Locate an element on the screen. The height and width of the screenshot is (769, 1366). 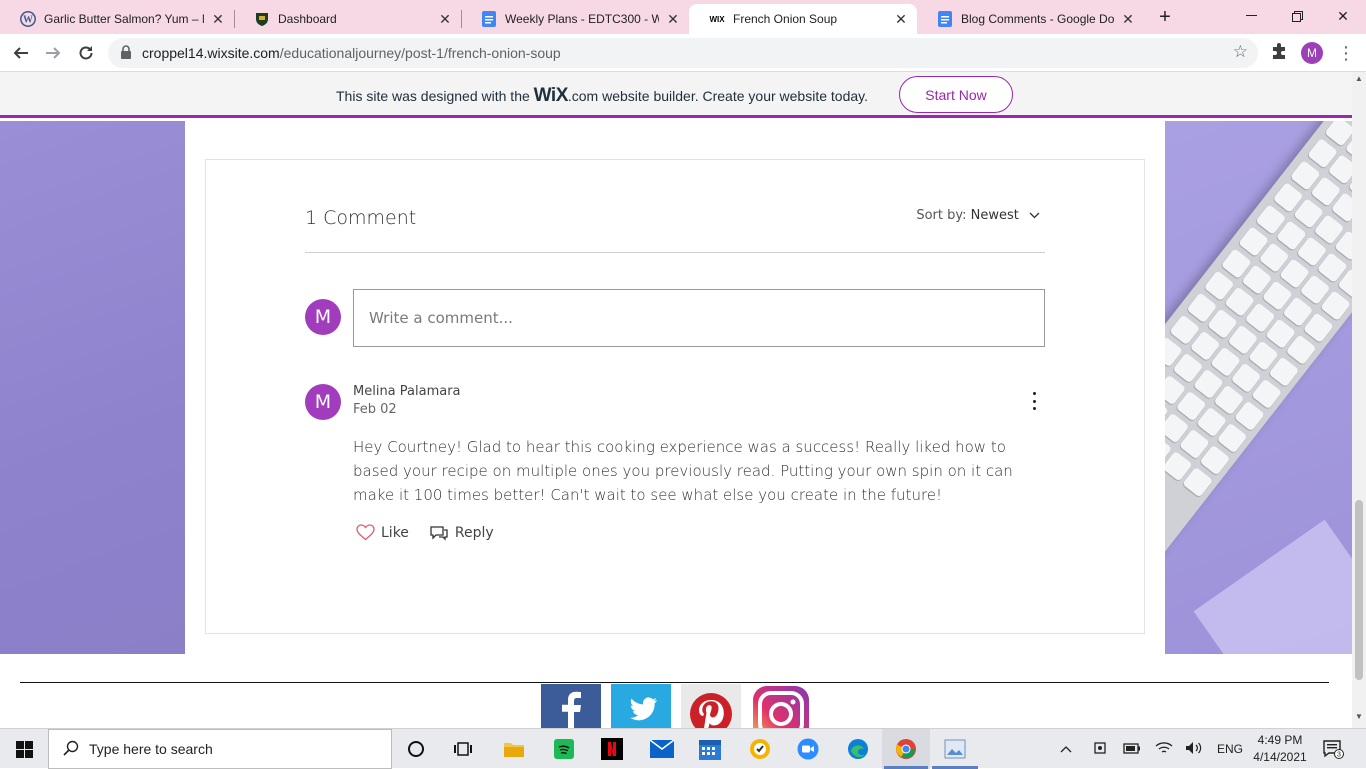
chevron-down-icon is located at coordinates (1034, 215).